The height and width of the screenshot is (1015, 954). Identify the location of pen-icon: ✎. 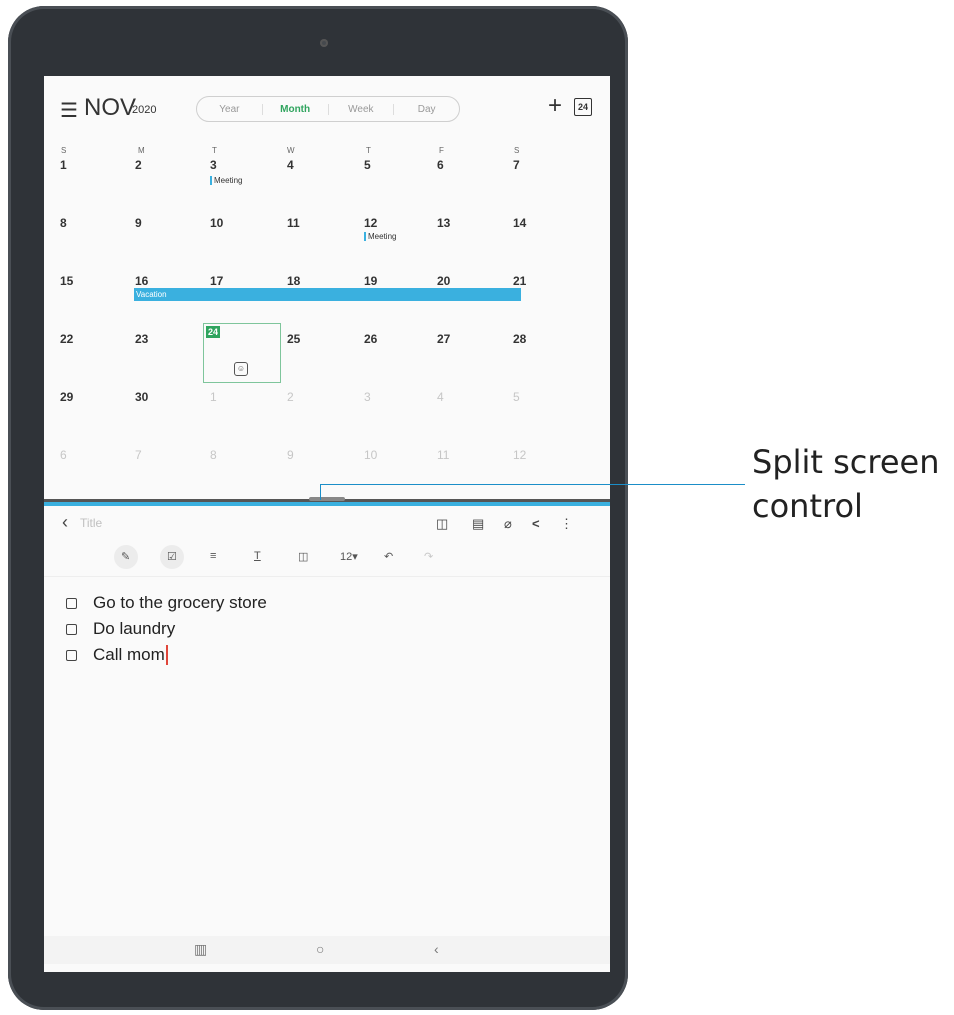
(126, 557).